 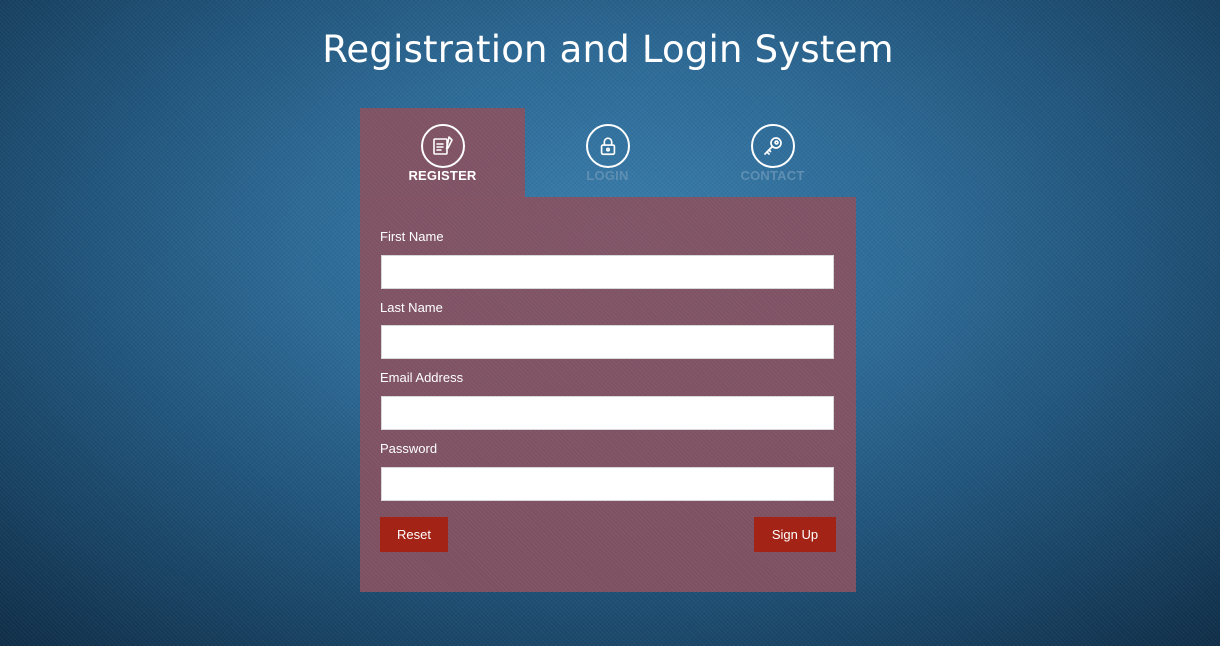 I want to click on tab-login-label: LOGIN, so click(x=607, y=175).